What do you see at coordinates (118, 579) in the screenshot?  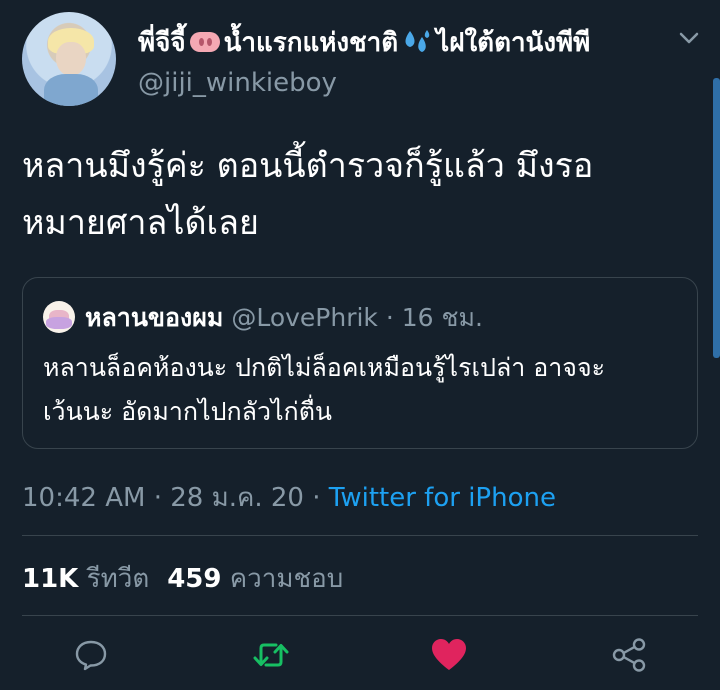 I see `retweets-label: รีทวีต` at bounding box center [118, 579].